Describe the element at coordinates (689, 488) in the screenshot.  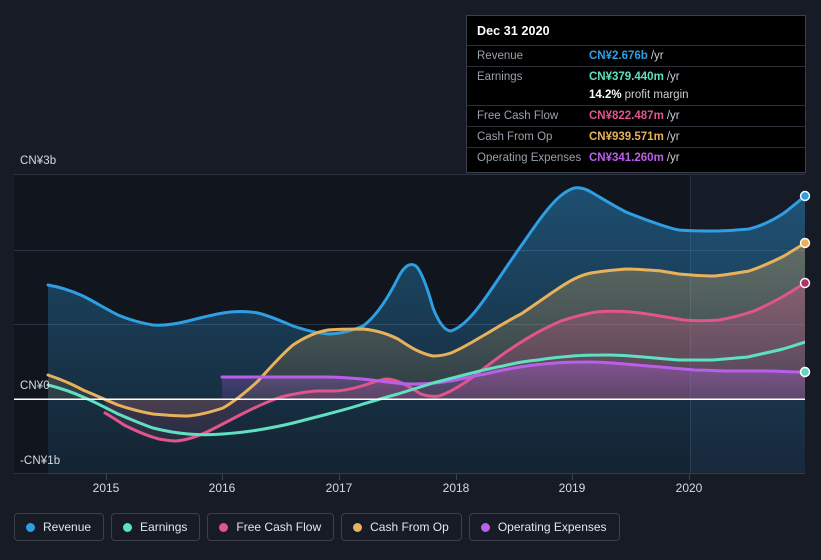
I see `x-tick-label-2020: 2020` at that location.